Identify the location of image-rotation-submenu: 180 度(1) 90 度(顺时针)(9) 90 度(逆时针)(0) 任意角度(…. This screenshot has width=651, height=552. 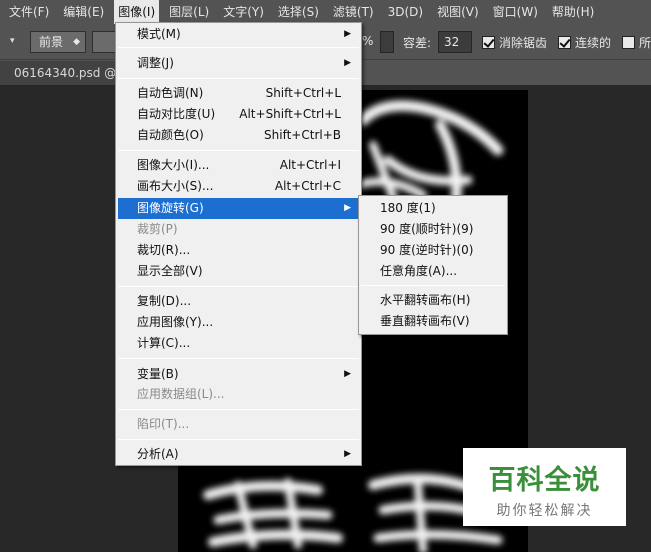
(433, 265).